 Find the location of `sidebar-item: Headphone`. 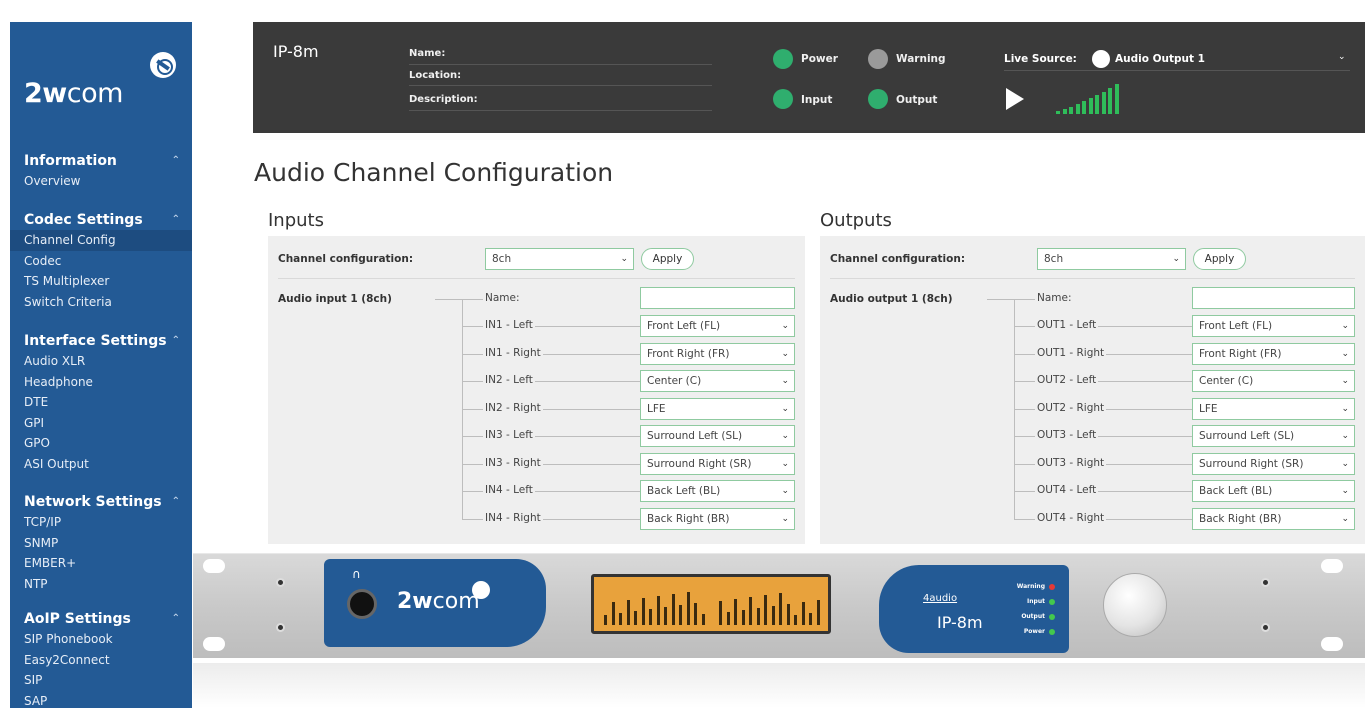

sidebar-item: Headphone is located at coordinates (101, 382).